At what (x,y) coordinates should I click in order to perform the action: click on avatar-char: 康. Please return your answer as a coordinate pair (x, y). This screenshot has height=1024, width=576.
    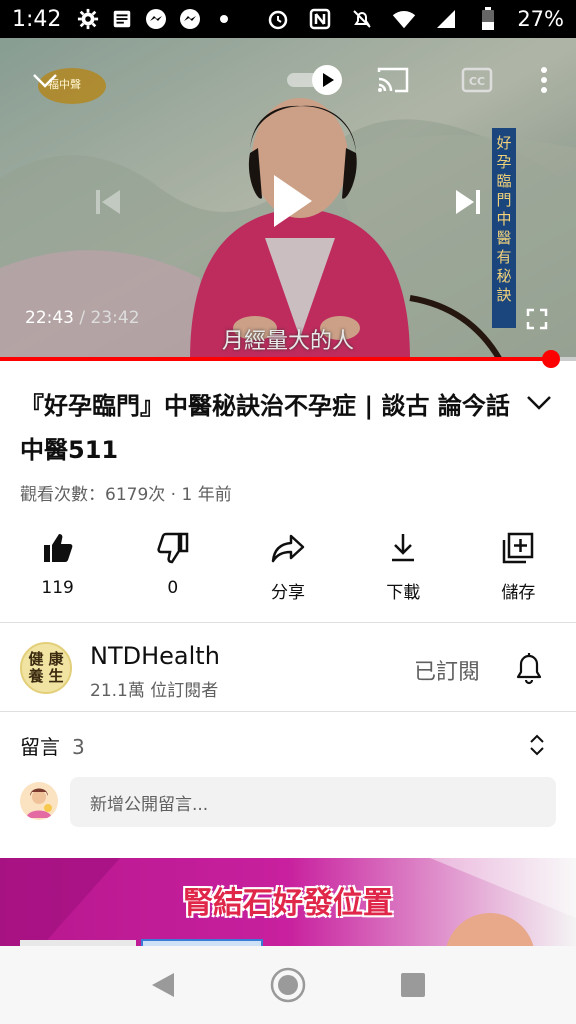
    Looking at the image, I should click on (56, 659).